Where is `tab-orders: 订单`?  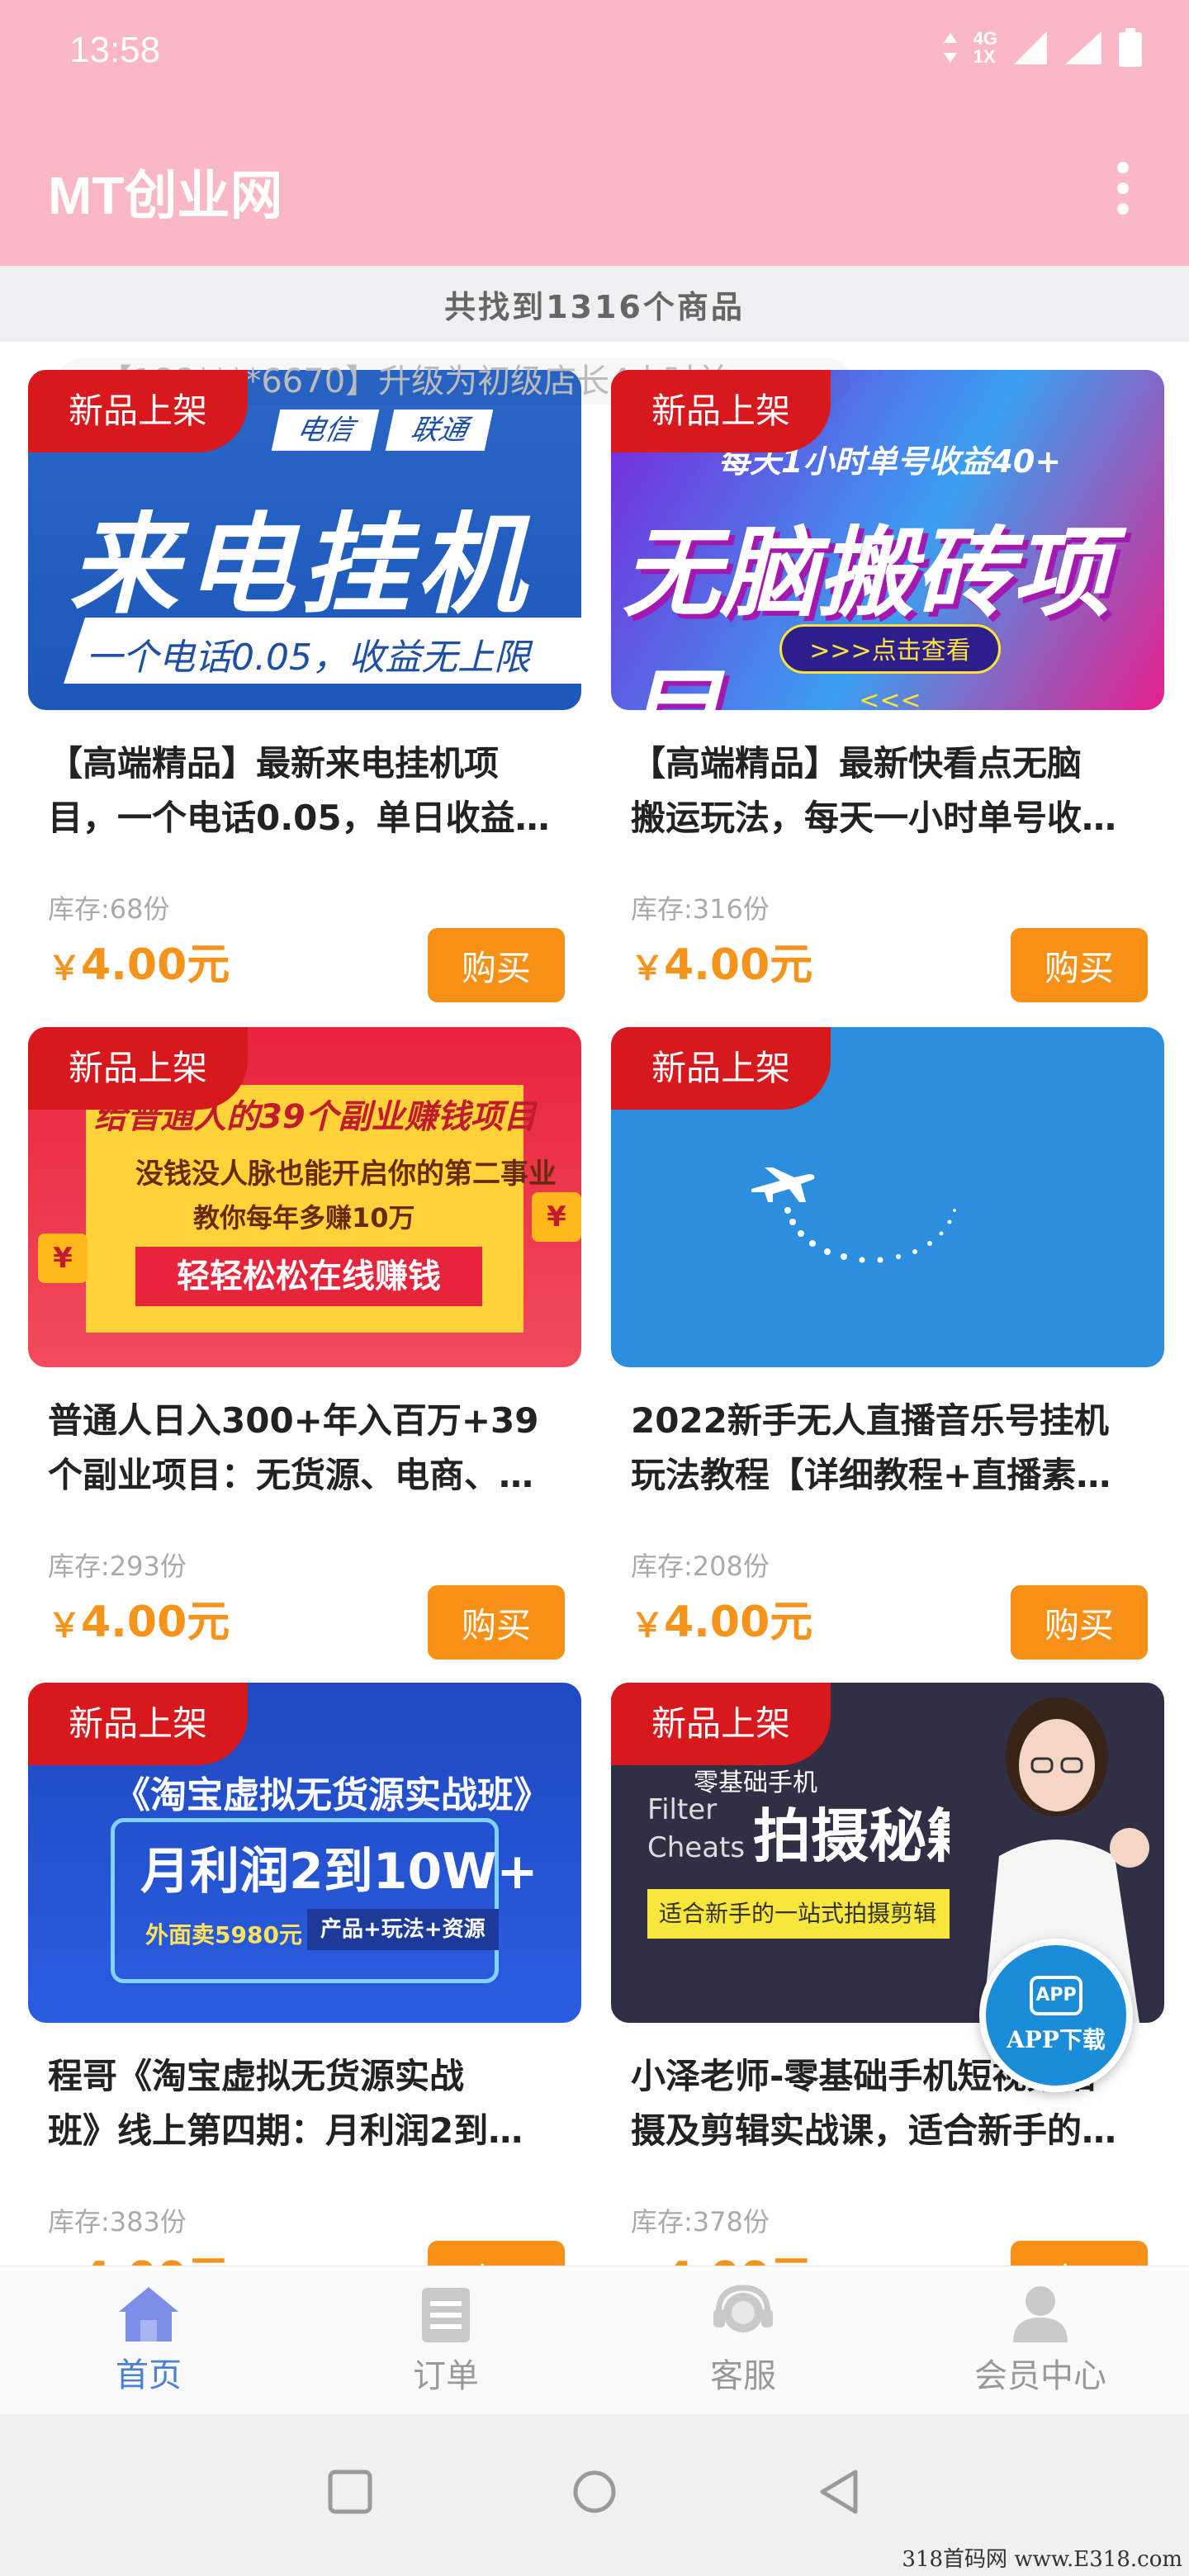 tab-orders: 订单 is located at coordinates (445, 2340).